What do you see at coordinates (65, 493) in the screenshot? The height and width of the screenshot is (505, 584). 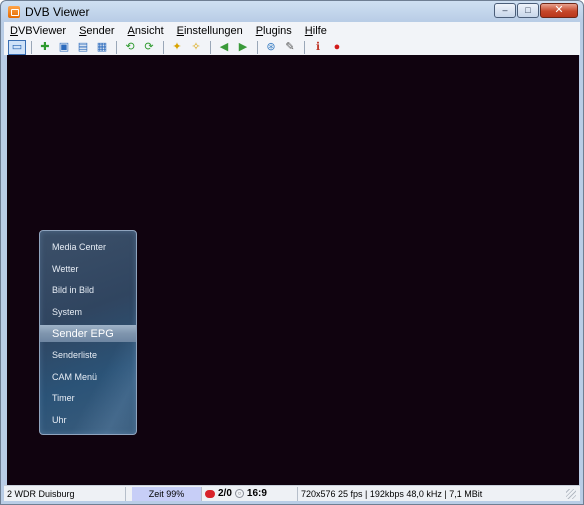 I see `status-channel: 2 WDR Duisburg` at bounding box center [65, 493].